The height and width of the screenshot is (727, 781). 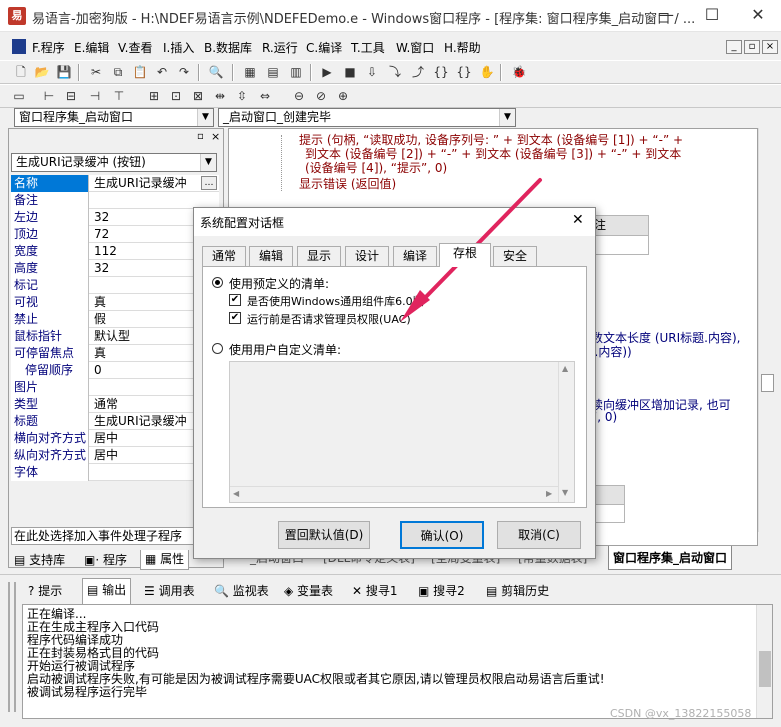 What do you see at coordinates (465, 255) in the screenshot?
I see `tab-stub: 存根` at bounding box center [465, 255].